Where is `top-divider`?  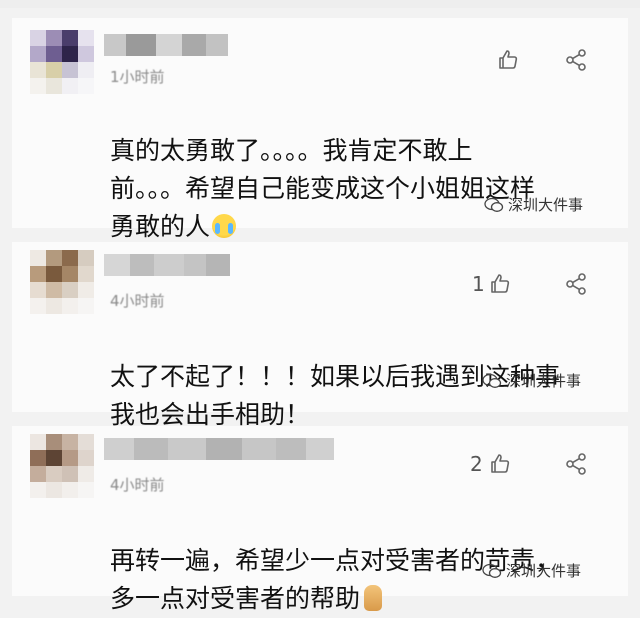
top-divider is located at coordinates (320, 4).